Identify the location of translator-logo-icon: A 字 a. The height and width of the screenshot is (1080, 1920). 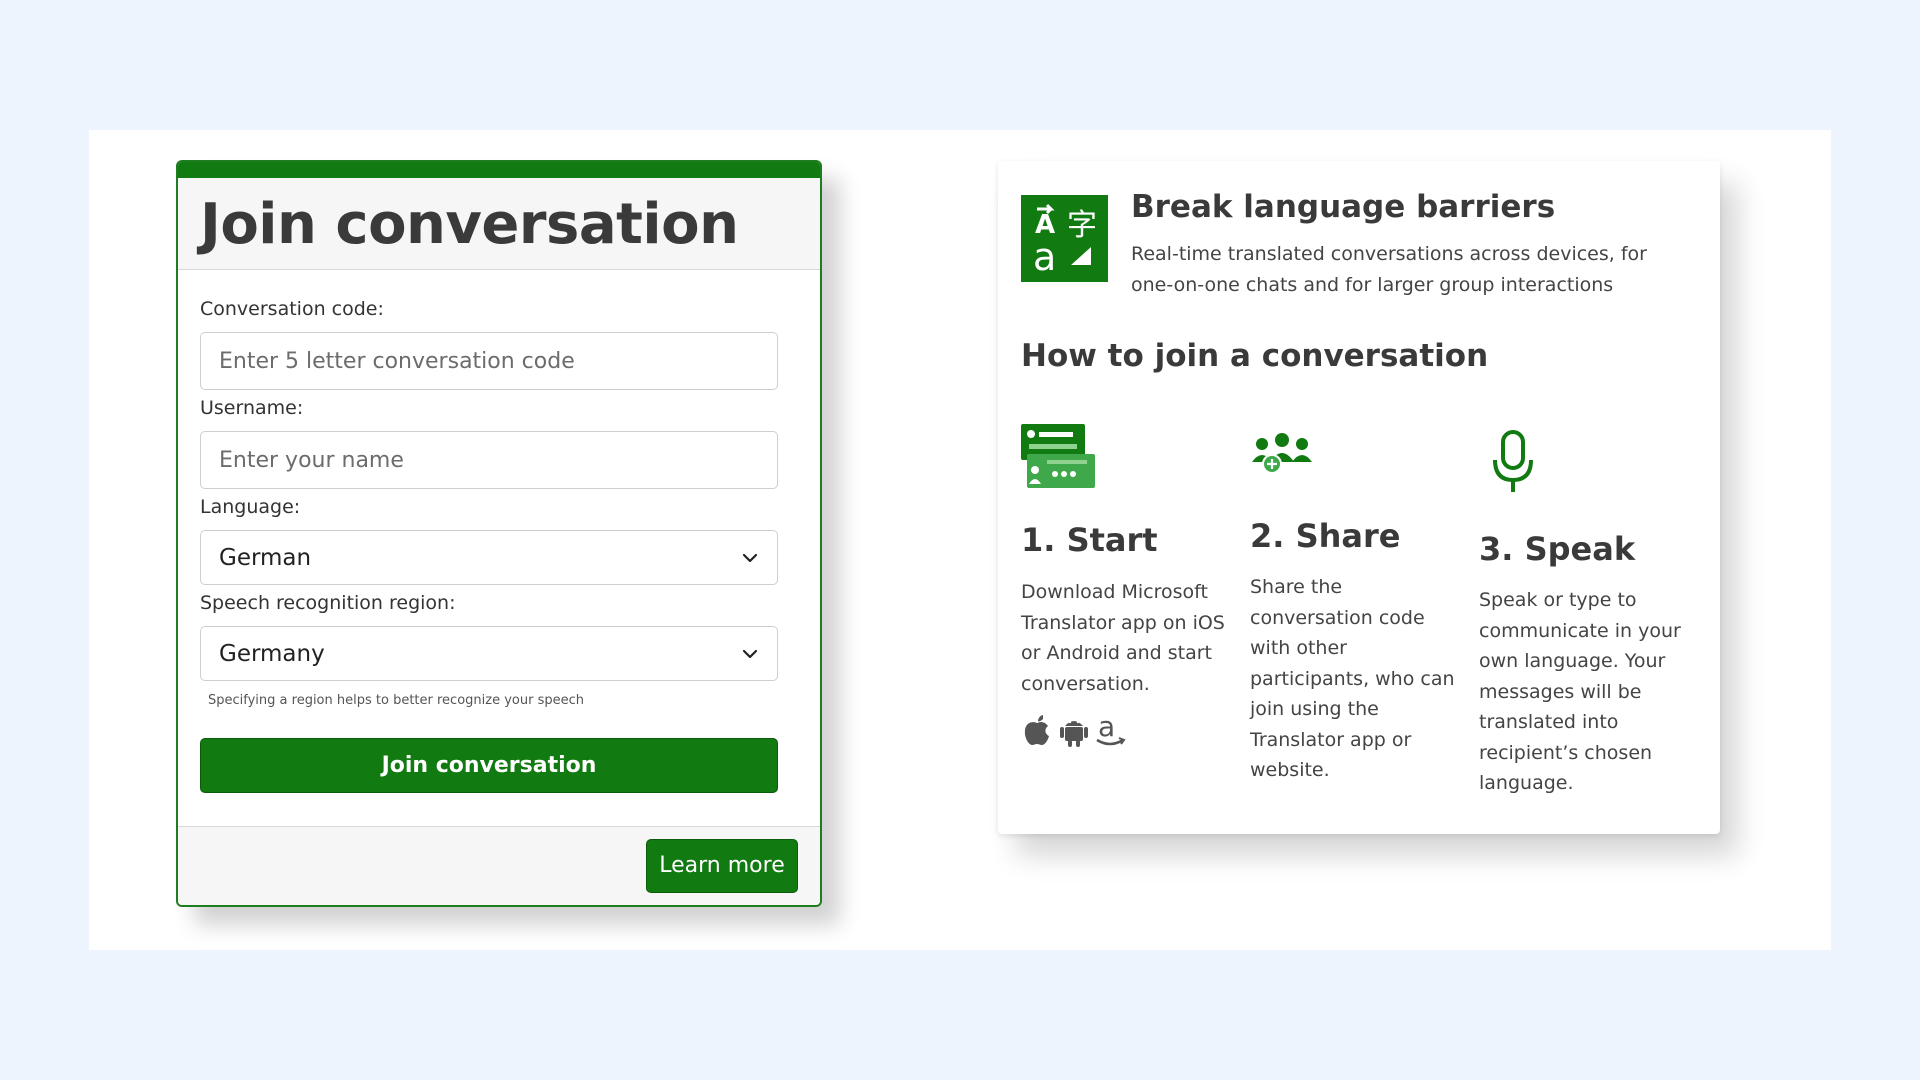
(1064, 238).